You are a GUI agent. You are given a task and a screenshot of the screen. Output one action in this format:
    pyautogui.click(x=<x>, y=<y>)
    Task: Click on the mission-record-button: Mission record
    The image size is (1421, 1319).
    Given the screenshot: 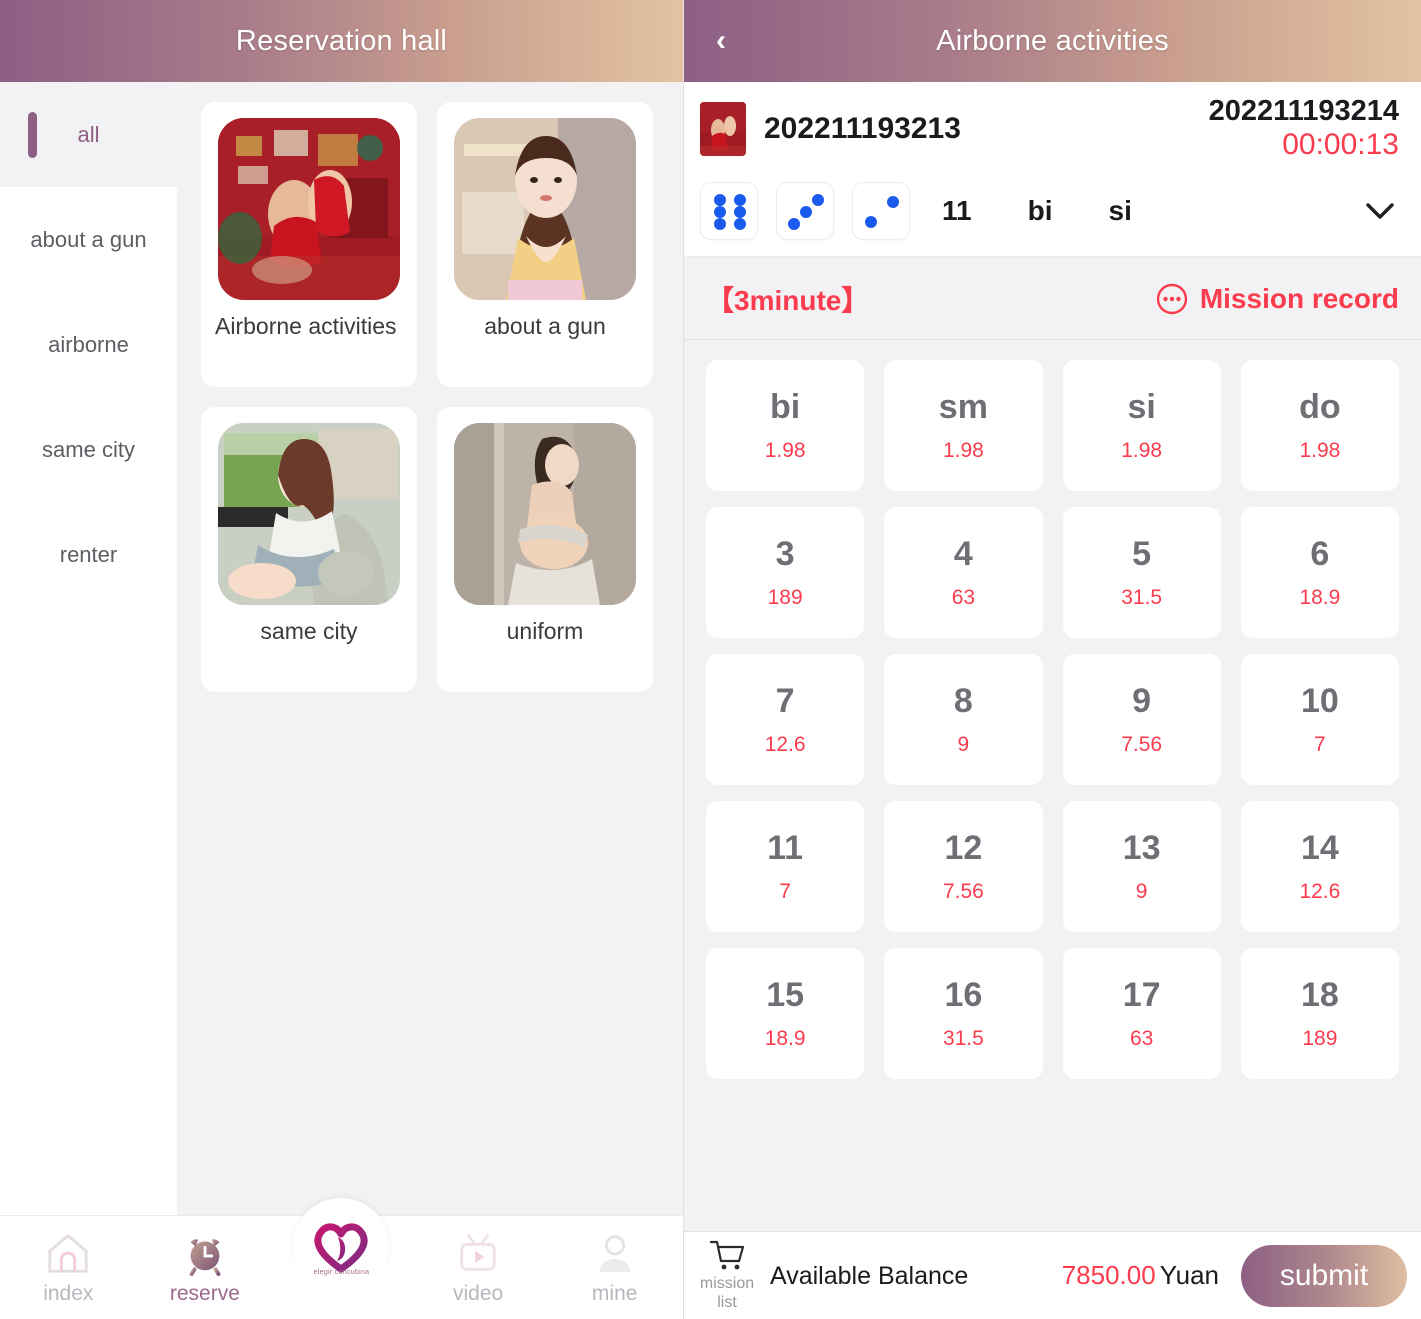 What is the action you would take?
    pyautogui.click(x=1277, y=299)
    